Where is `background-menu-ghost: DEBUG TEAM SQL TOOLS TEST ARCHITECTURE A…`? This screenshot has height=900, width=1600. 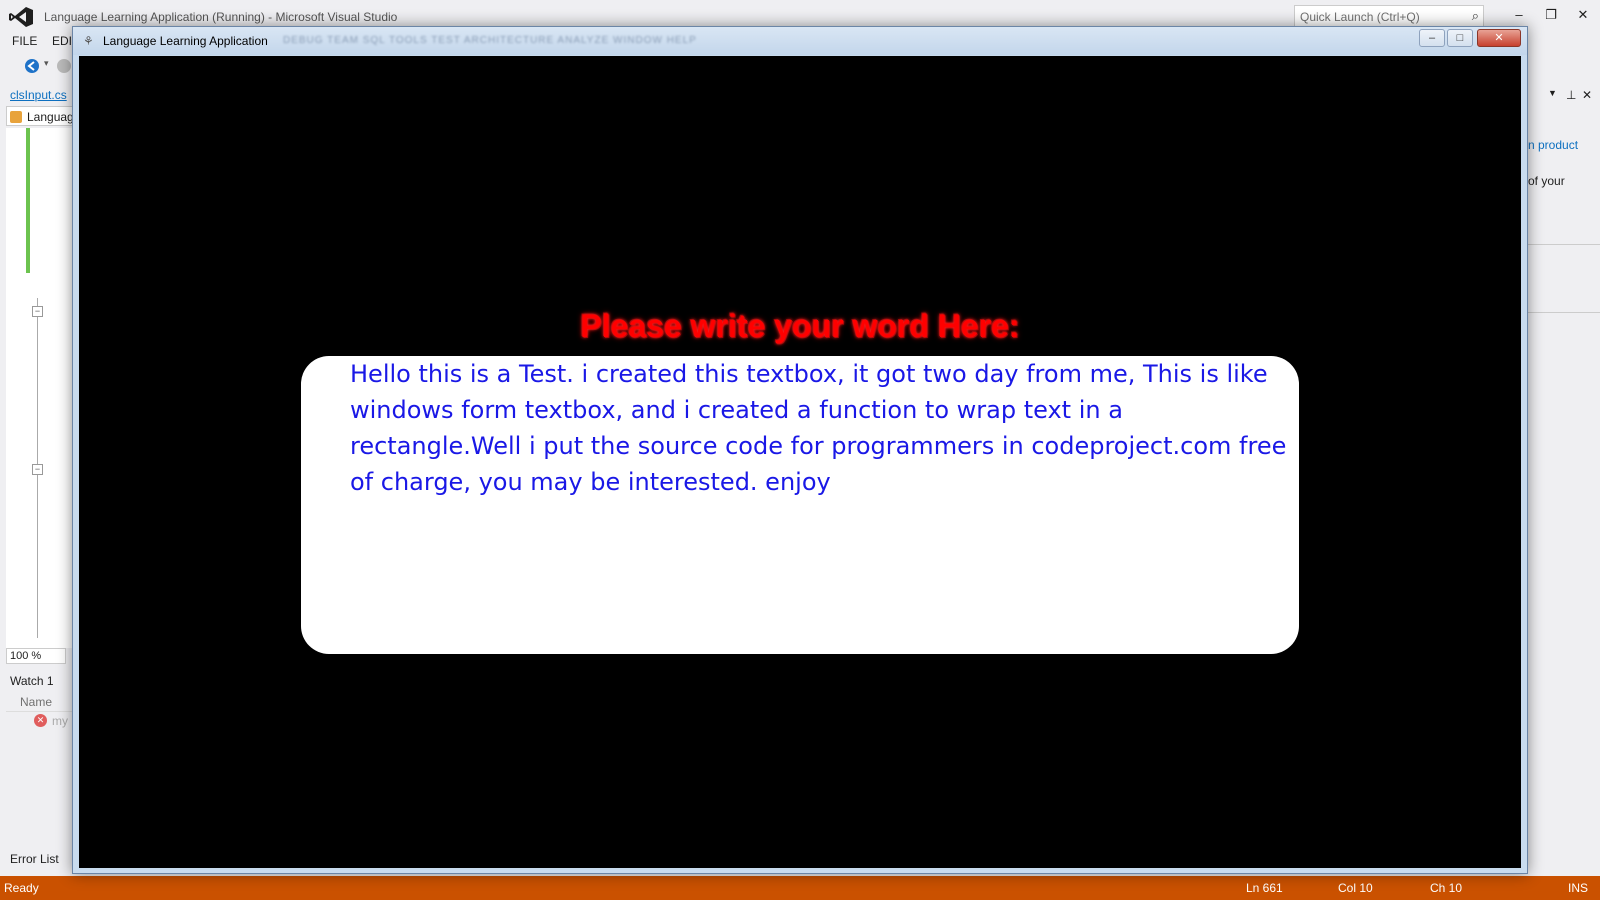
background-menu-ghost: DEBUG TEAM SQL TOOLS TEST ARCHITECTURE A… is located at coordinates (490, 40).